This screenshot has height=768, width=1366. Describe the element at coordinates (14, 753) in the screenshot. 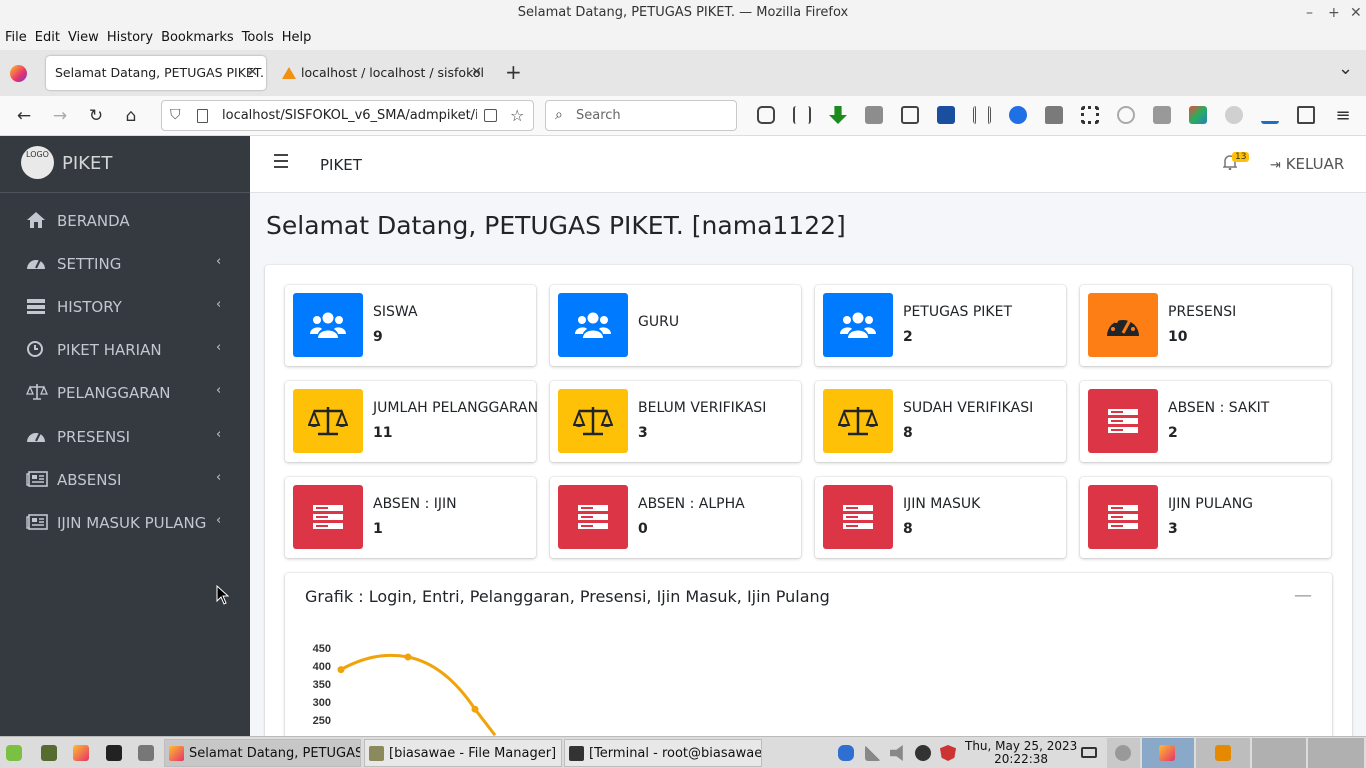

I see `mint-menu-icon` at that location.